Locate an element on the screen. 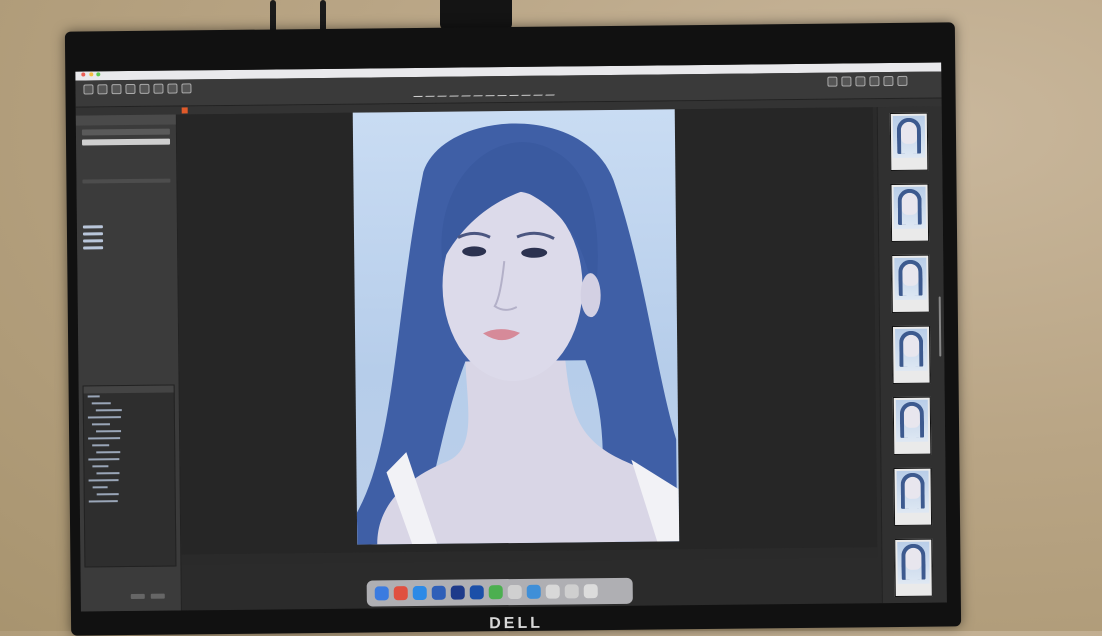 This screenshot has width=1102, height=636. thumbnail-scrollbar is located at coordinates (940, 326).